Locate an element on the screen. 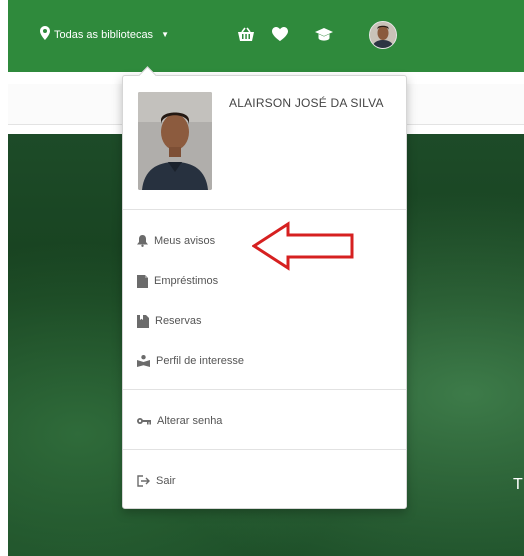 The height and width of the screenshot is (556, 524). profile-photo is located at coordinates (175, 141).